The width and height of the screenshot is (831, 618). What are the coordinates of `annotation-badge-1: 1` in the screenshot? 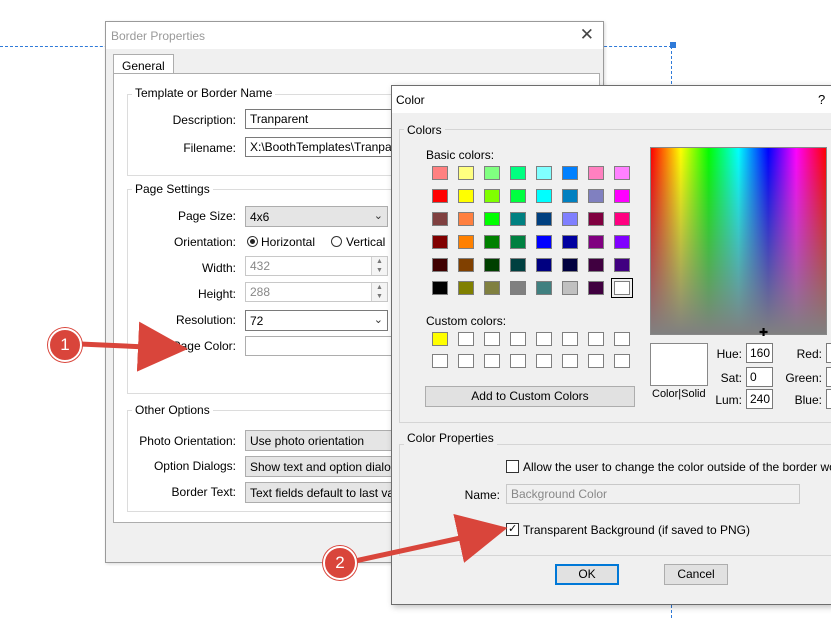 It's located at (65, 345).